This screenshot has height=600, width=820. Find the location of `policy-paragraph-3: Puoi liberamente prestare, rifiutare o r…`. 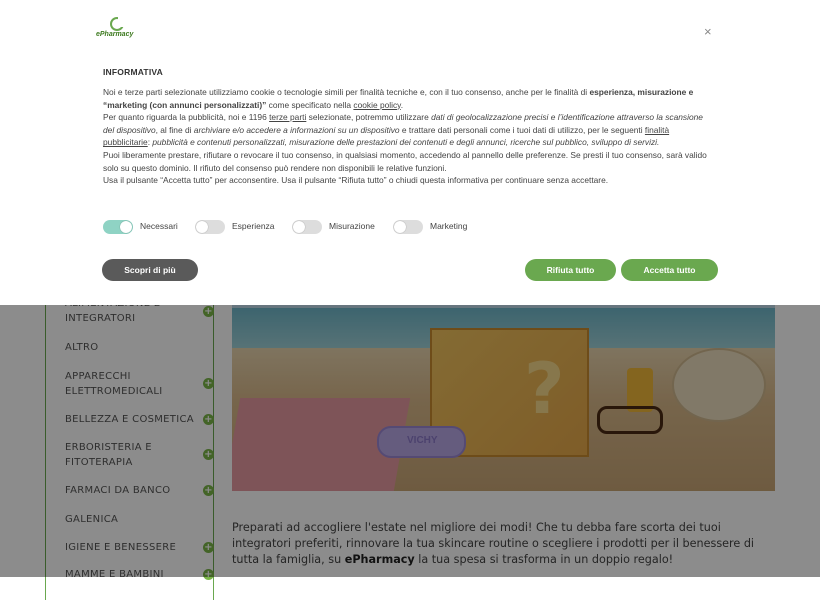

policy-paragraph-3: Puoi liberamente prestare, rifiutare o r… is located at coordinates (405, 161).